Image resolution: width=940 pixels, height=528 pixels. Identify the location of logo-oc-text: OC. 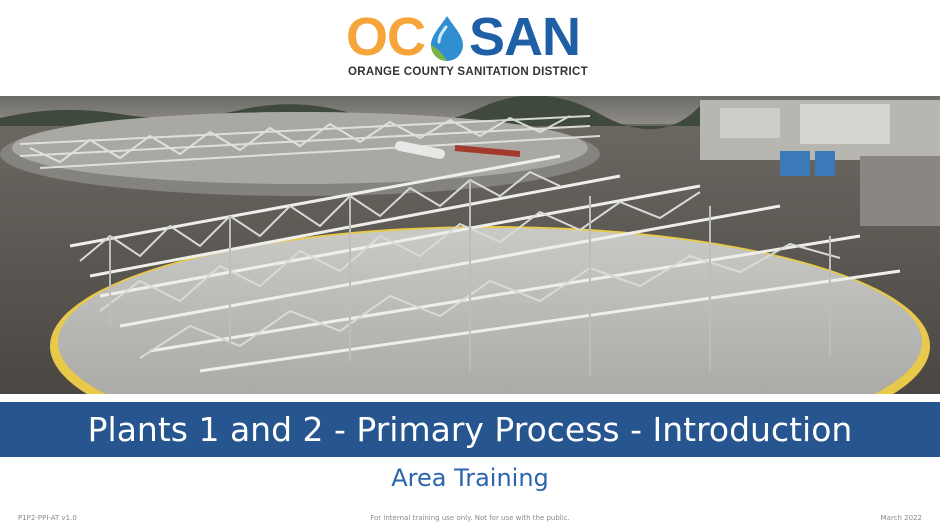
(386, 37).